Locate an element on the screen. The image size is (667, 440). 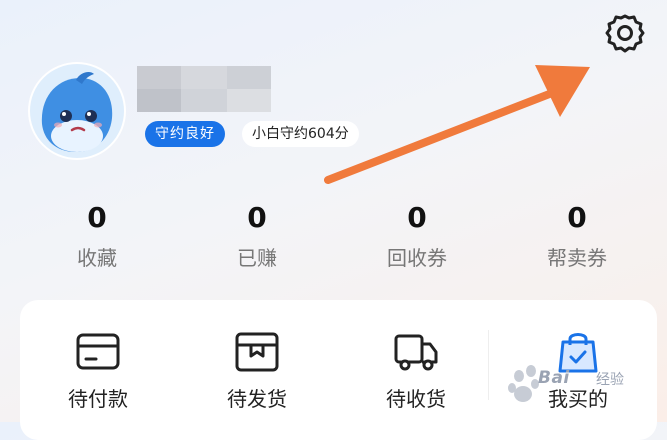
settings-button is located at coordinates (625, 33).